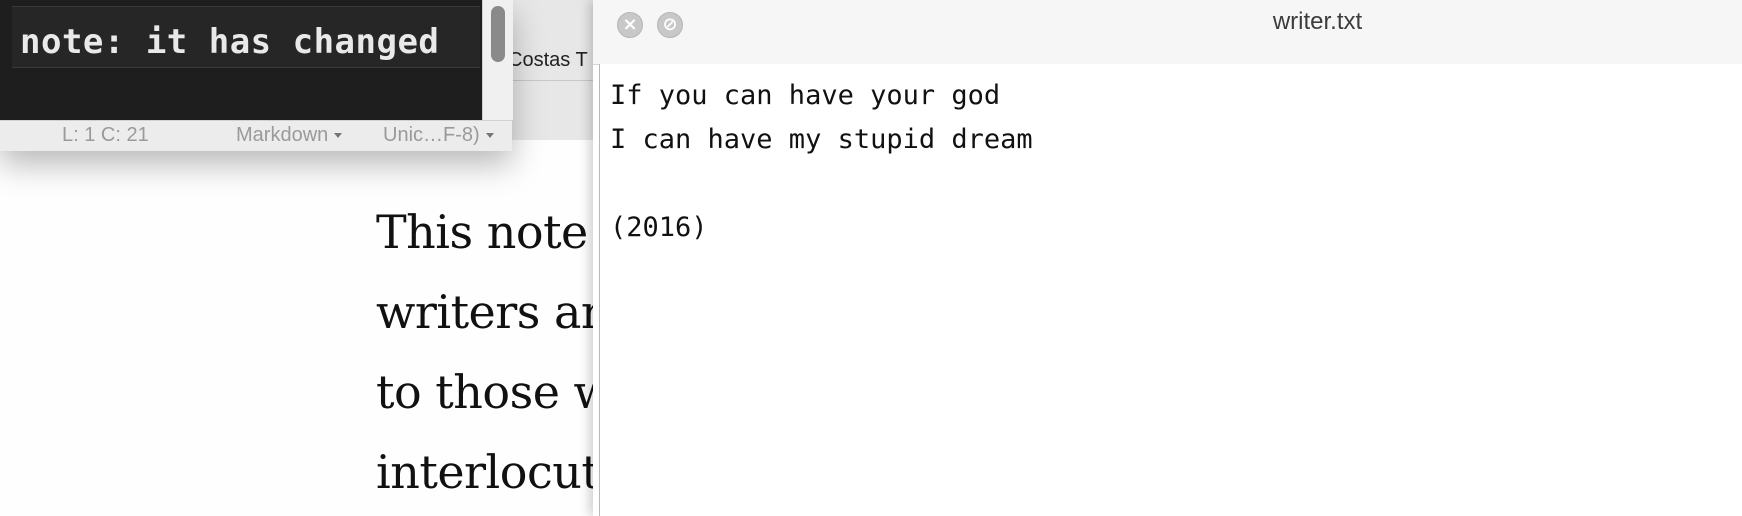  I want to click on cursor-position: L: 1 C: 21, so click(105, 135).